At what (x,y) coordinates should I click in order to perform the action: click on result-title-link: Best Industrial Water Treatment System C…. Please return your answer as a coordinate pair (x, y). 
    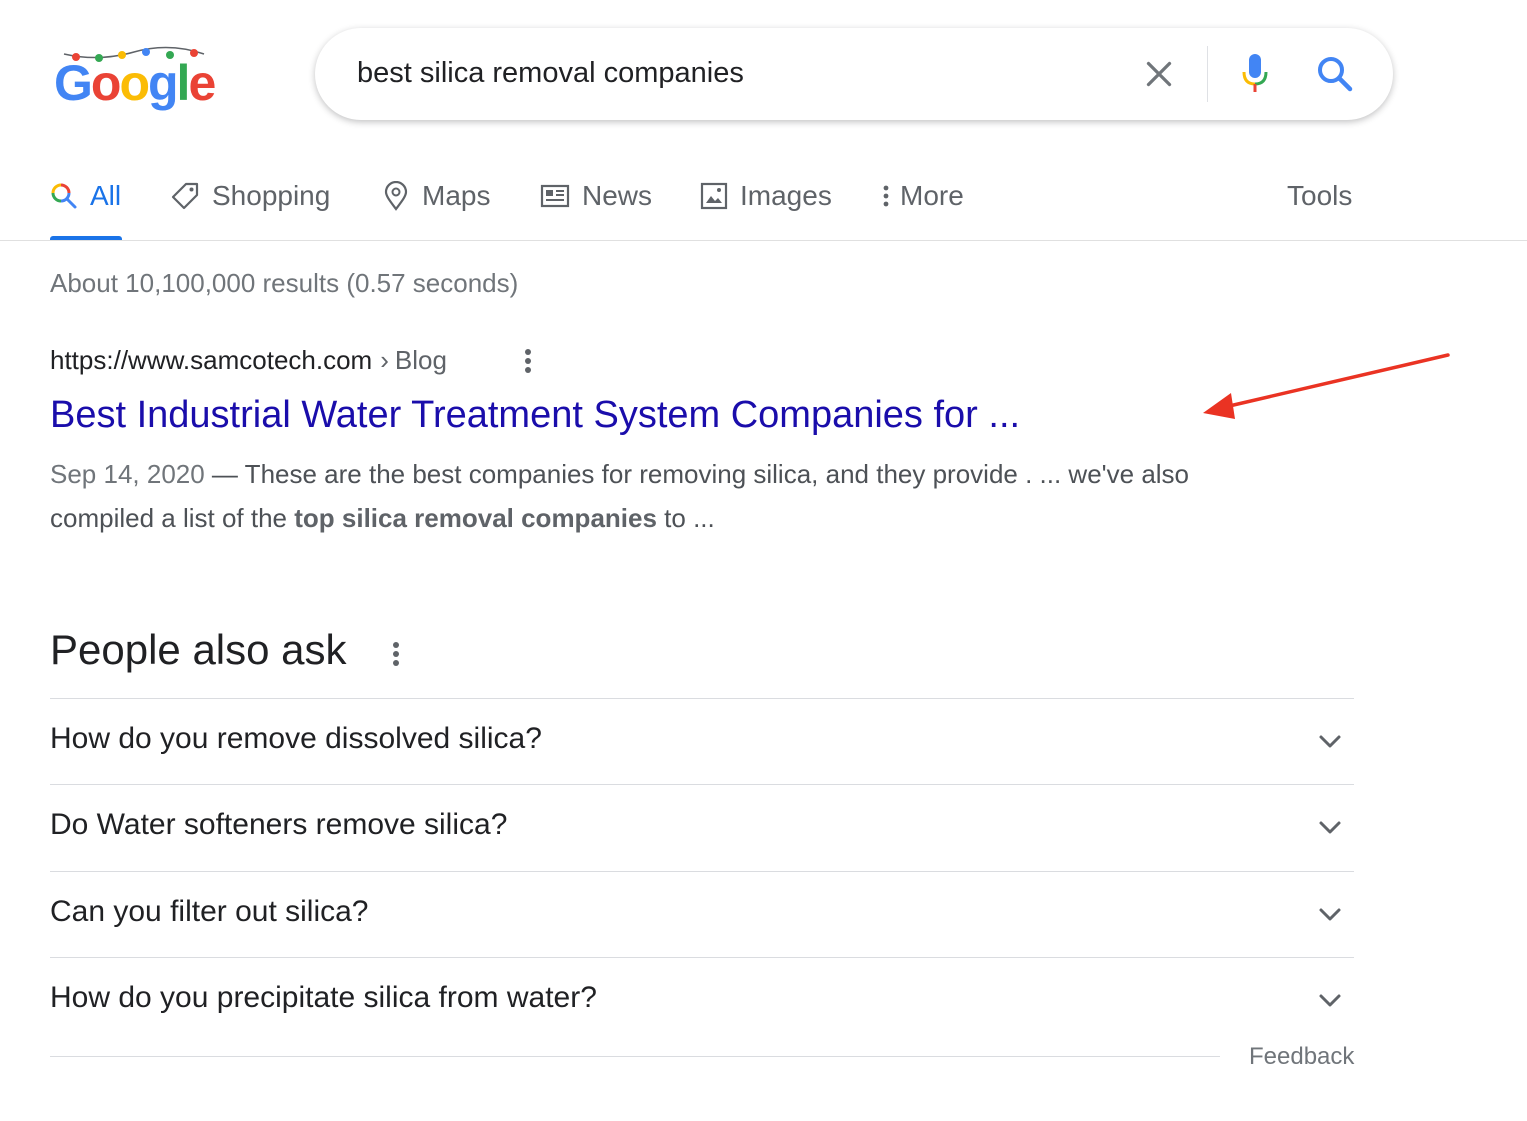
    Looking at the image, I should click on (535, 415).